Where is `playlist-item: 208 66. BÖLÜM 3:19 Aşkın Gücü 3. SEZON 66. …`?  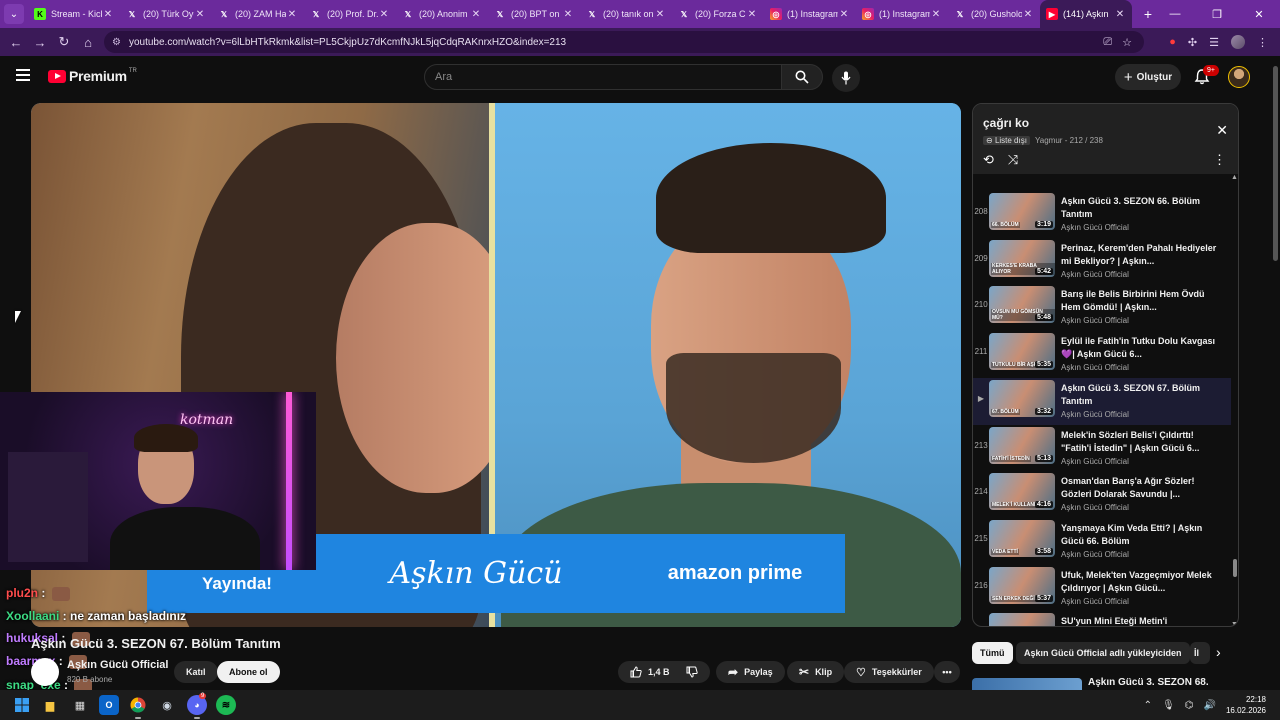
playlist-item: 208 66. BÖLÜM 3:19 Aşkın Gücü 3. SEZON 66. … is located at coordinates (1102, 214).